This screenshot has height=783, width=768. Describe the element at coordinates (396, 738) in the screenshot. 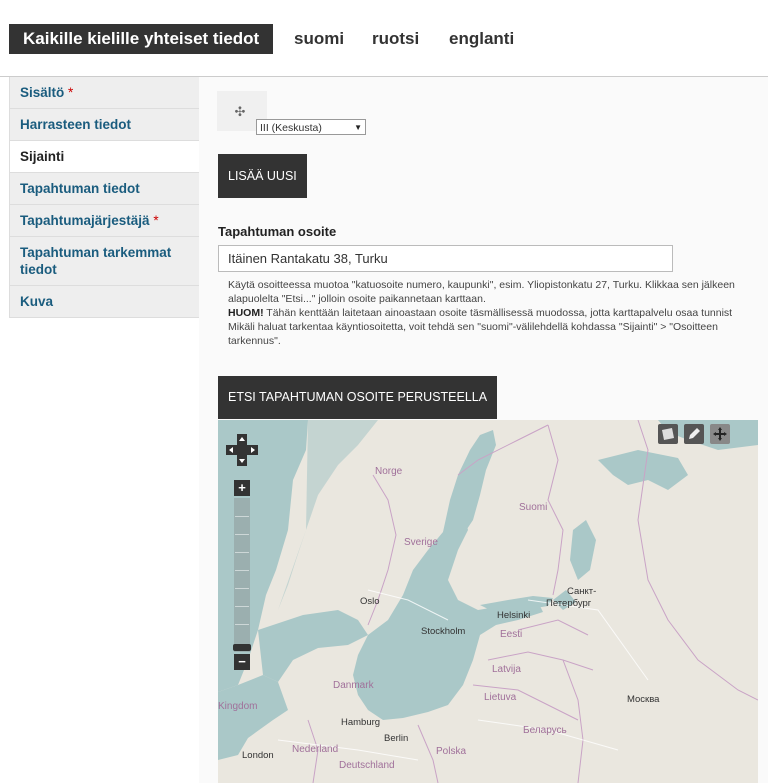

I see `map-label-berlin: Berlin` at that location.